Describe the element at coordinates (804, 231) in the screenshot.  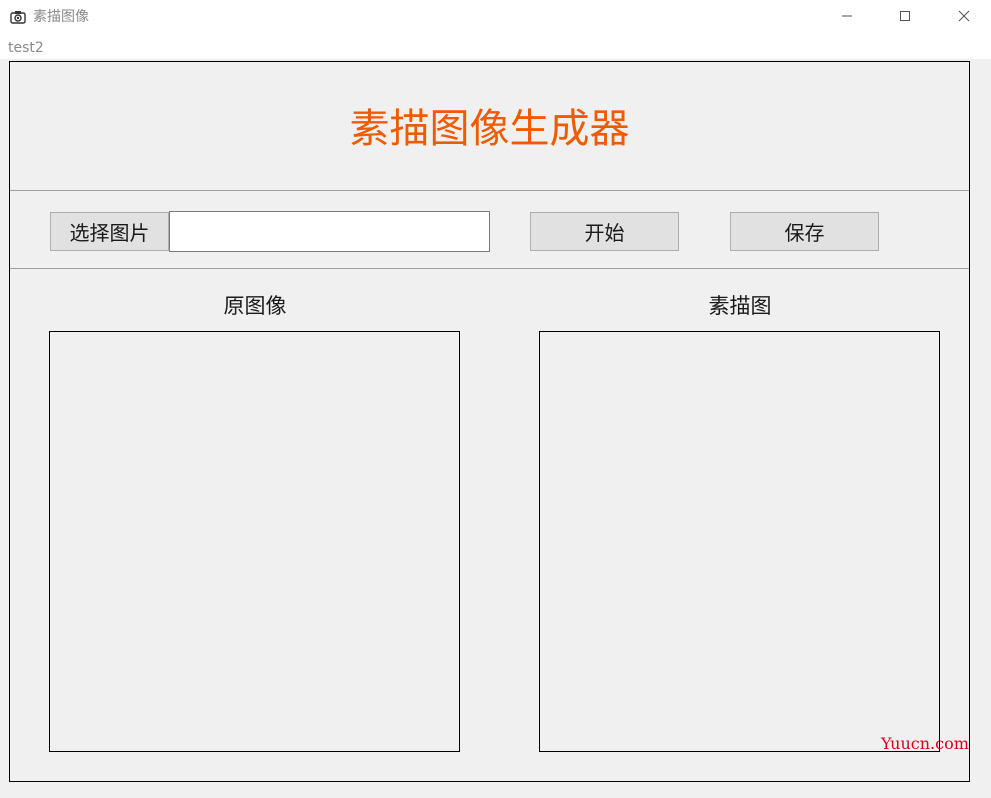
I see `save-button: 保存` at that location.